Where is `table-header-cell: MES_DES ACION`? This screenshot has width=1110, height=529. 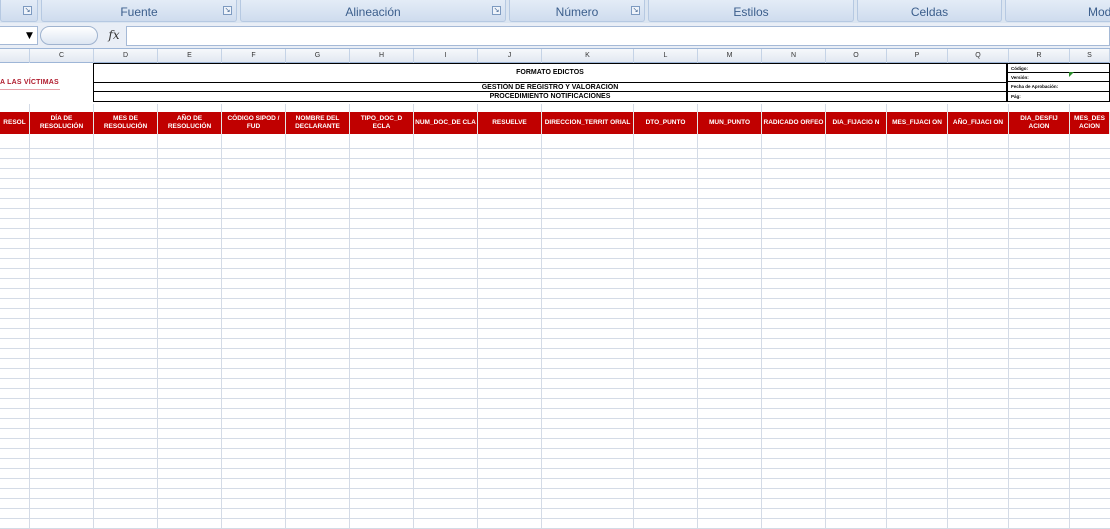
table-header-cell: MES_DES ACION is located at coordinates (1090, 123).